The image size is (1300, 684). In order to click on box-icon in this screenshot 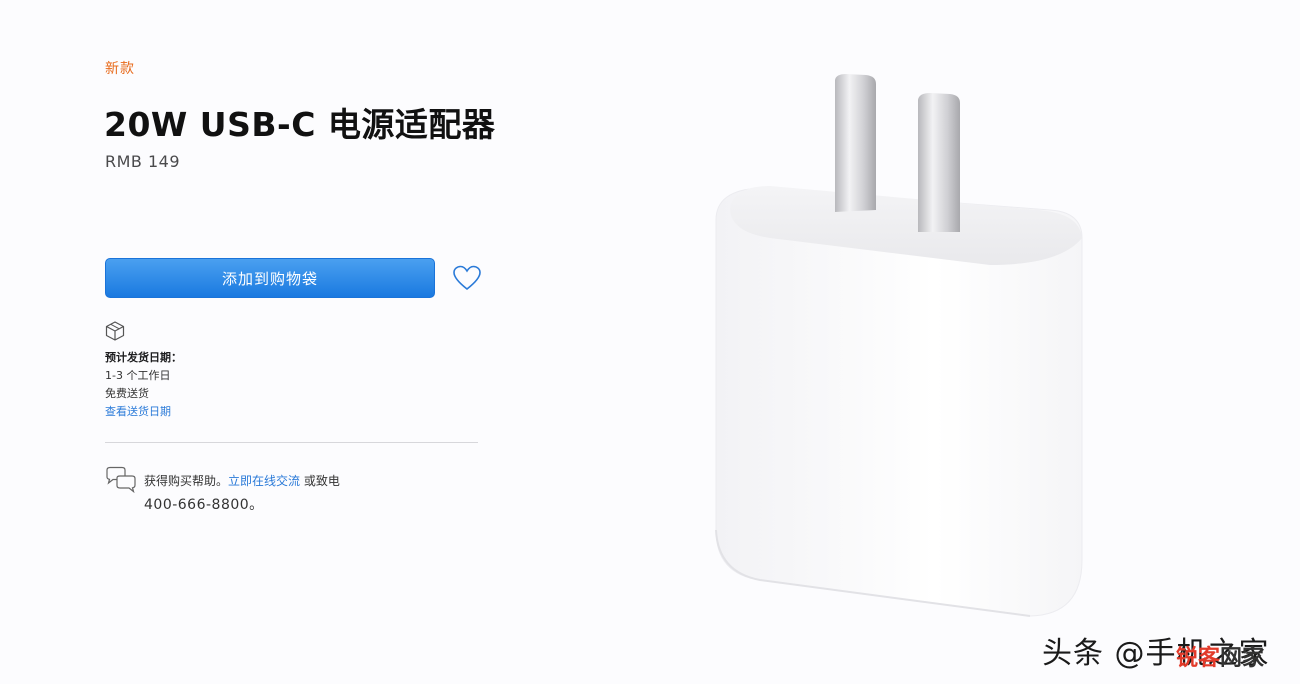, I will do `click(115, 331)`.